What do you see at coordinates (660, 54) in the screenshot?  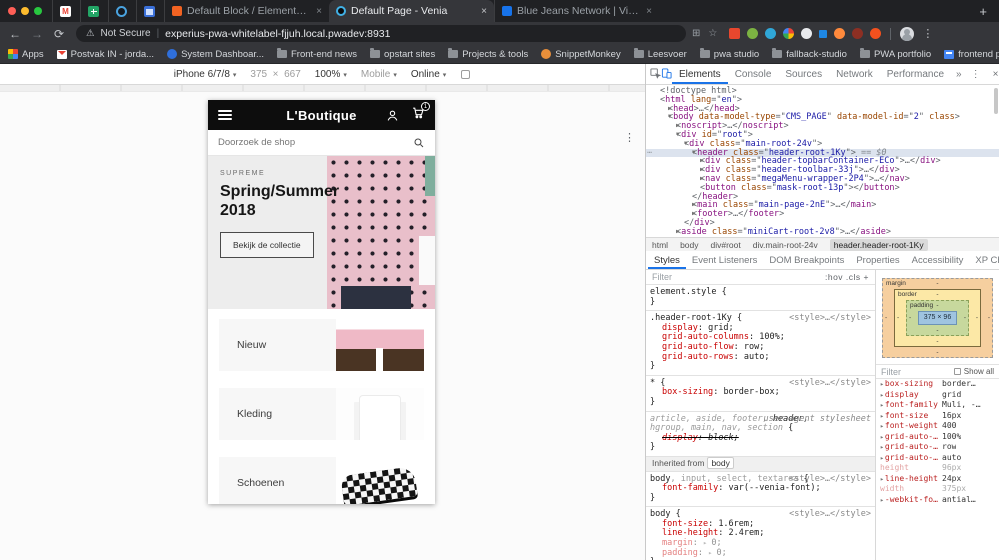 I see `bookmark-item: Leesvoer` at bounding box center [660, 54].